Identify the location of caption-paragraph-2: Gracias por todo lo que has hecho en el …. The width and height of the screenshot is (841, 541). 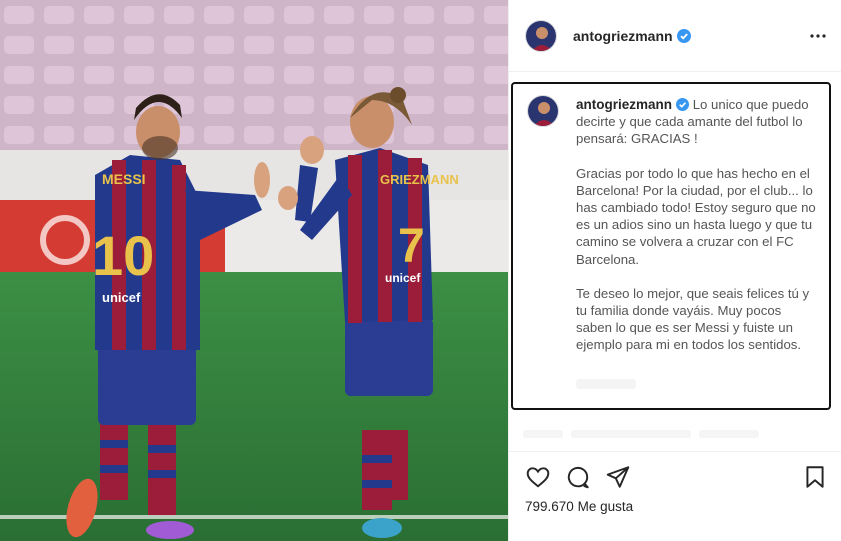
(696, 216).